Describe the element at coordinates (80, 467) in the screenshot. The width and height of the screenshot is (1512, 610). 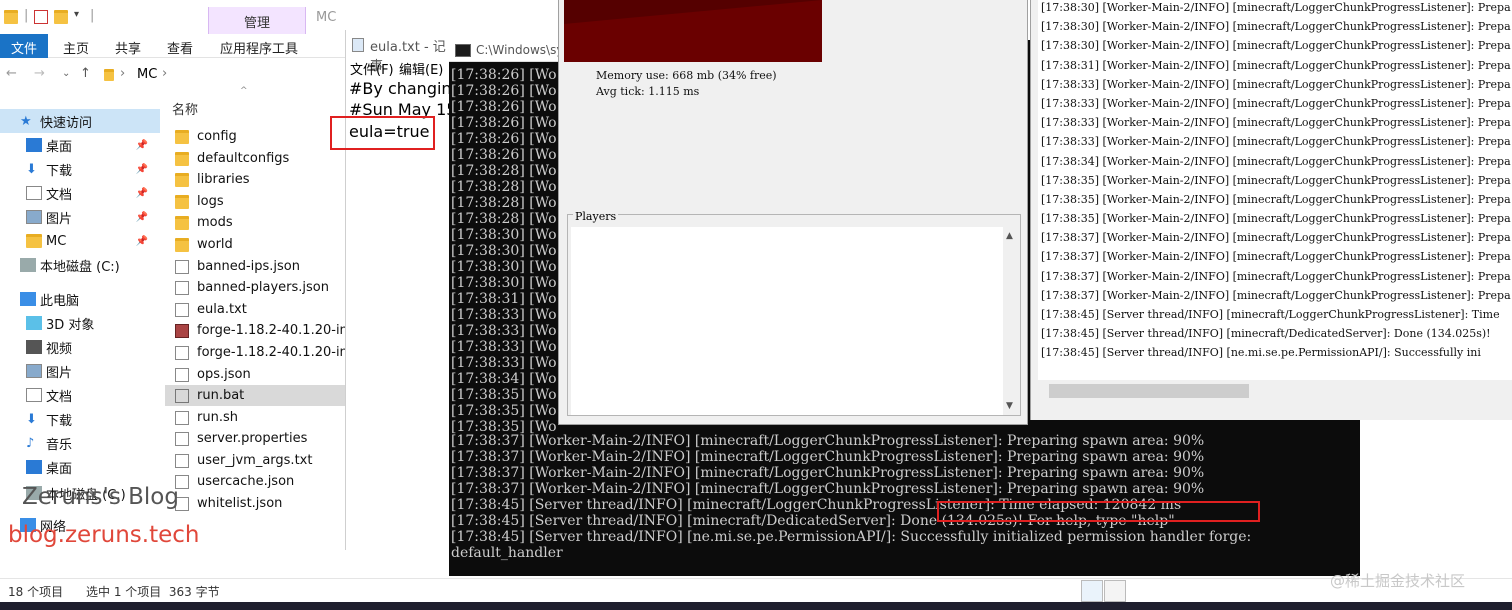
I see `nav-desktop-pc: 桌面` at that location.